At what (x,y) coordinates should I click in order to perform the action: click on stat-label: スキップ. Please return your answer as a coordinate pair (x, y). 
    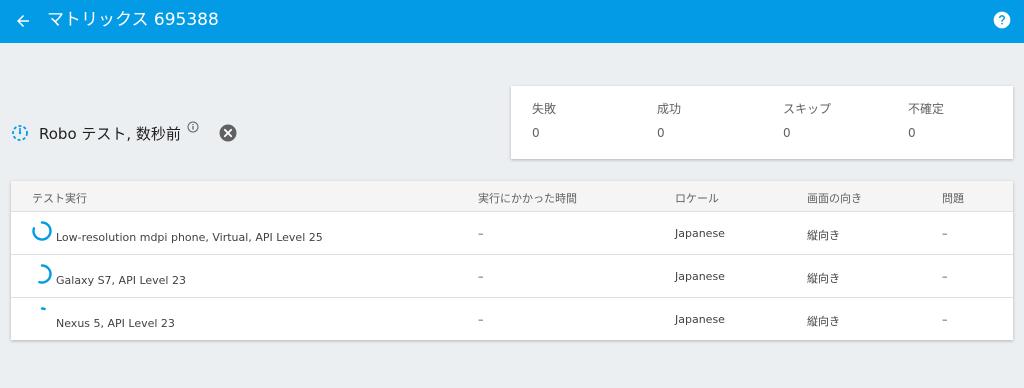
    Looking at the image, I should click on (807, 109).